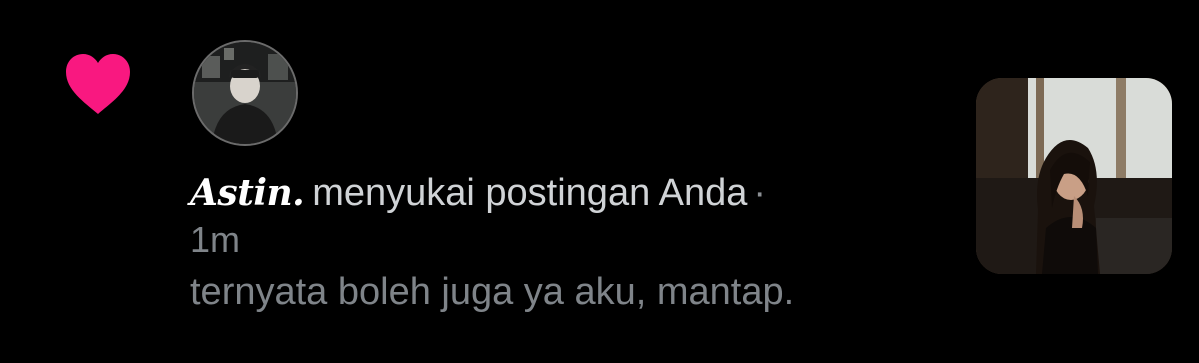 The image size is (1199, 363). What do you see at coordinates (98, 84) in the screenshot?
I see `heart-icon` at bounding box center [98, 84].